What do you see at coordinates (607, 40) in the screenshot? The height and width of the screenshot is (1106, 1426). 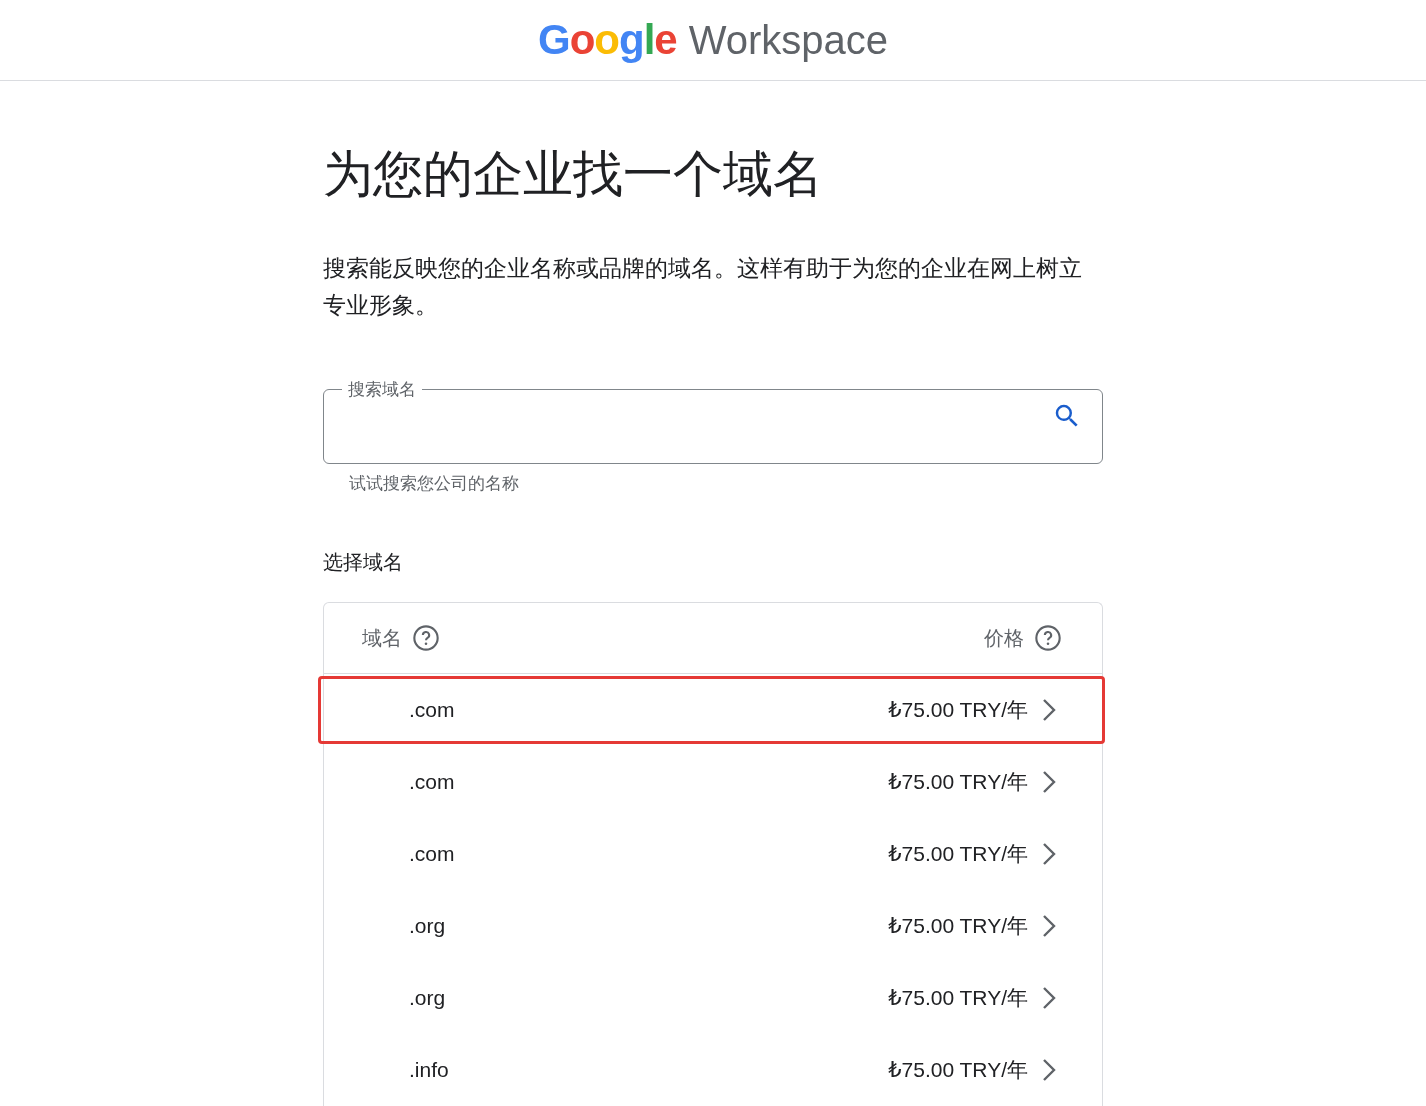 I see `brand-logo: Google` at bounding box center [607, 40].